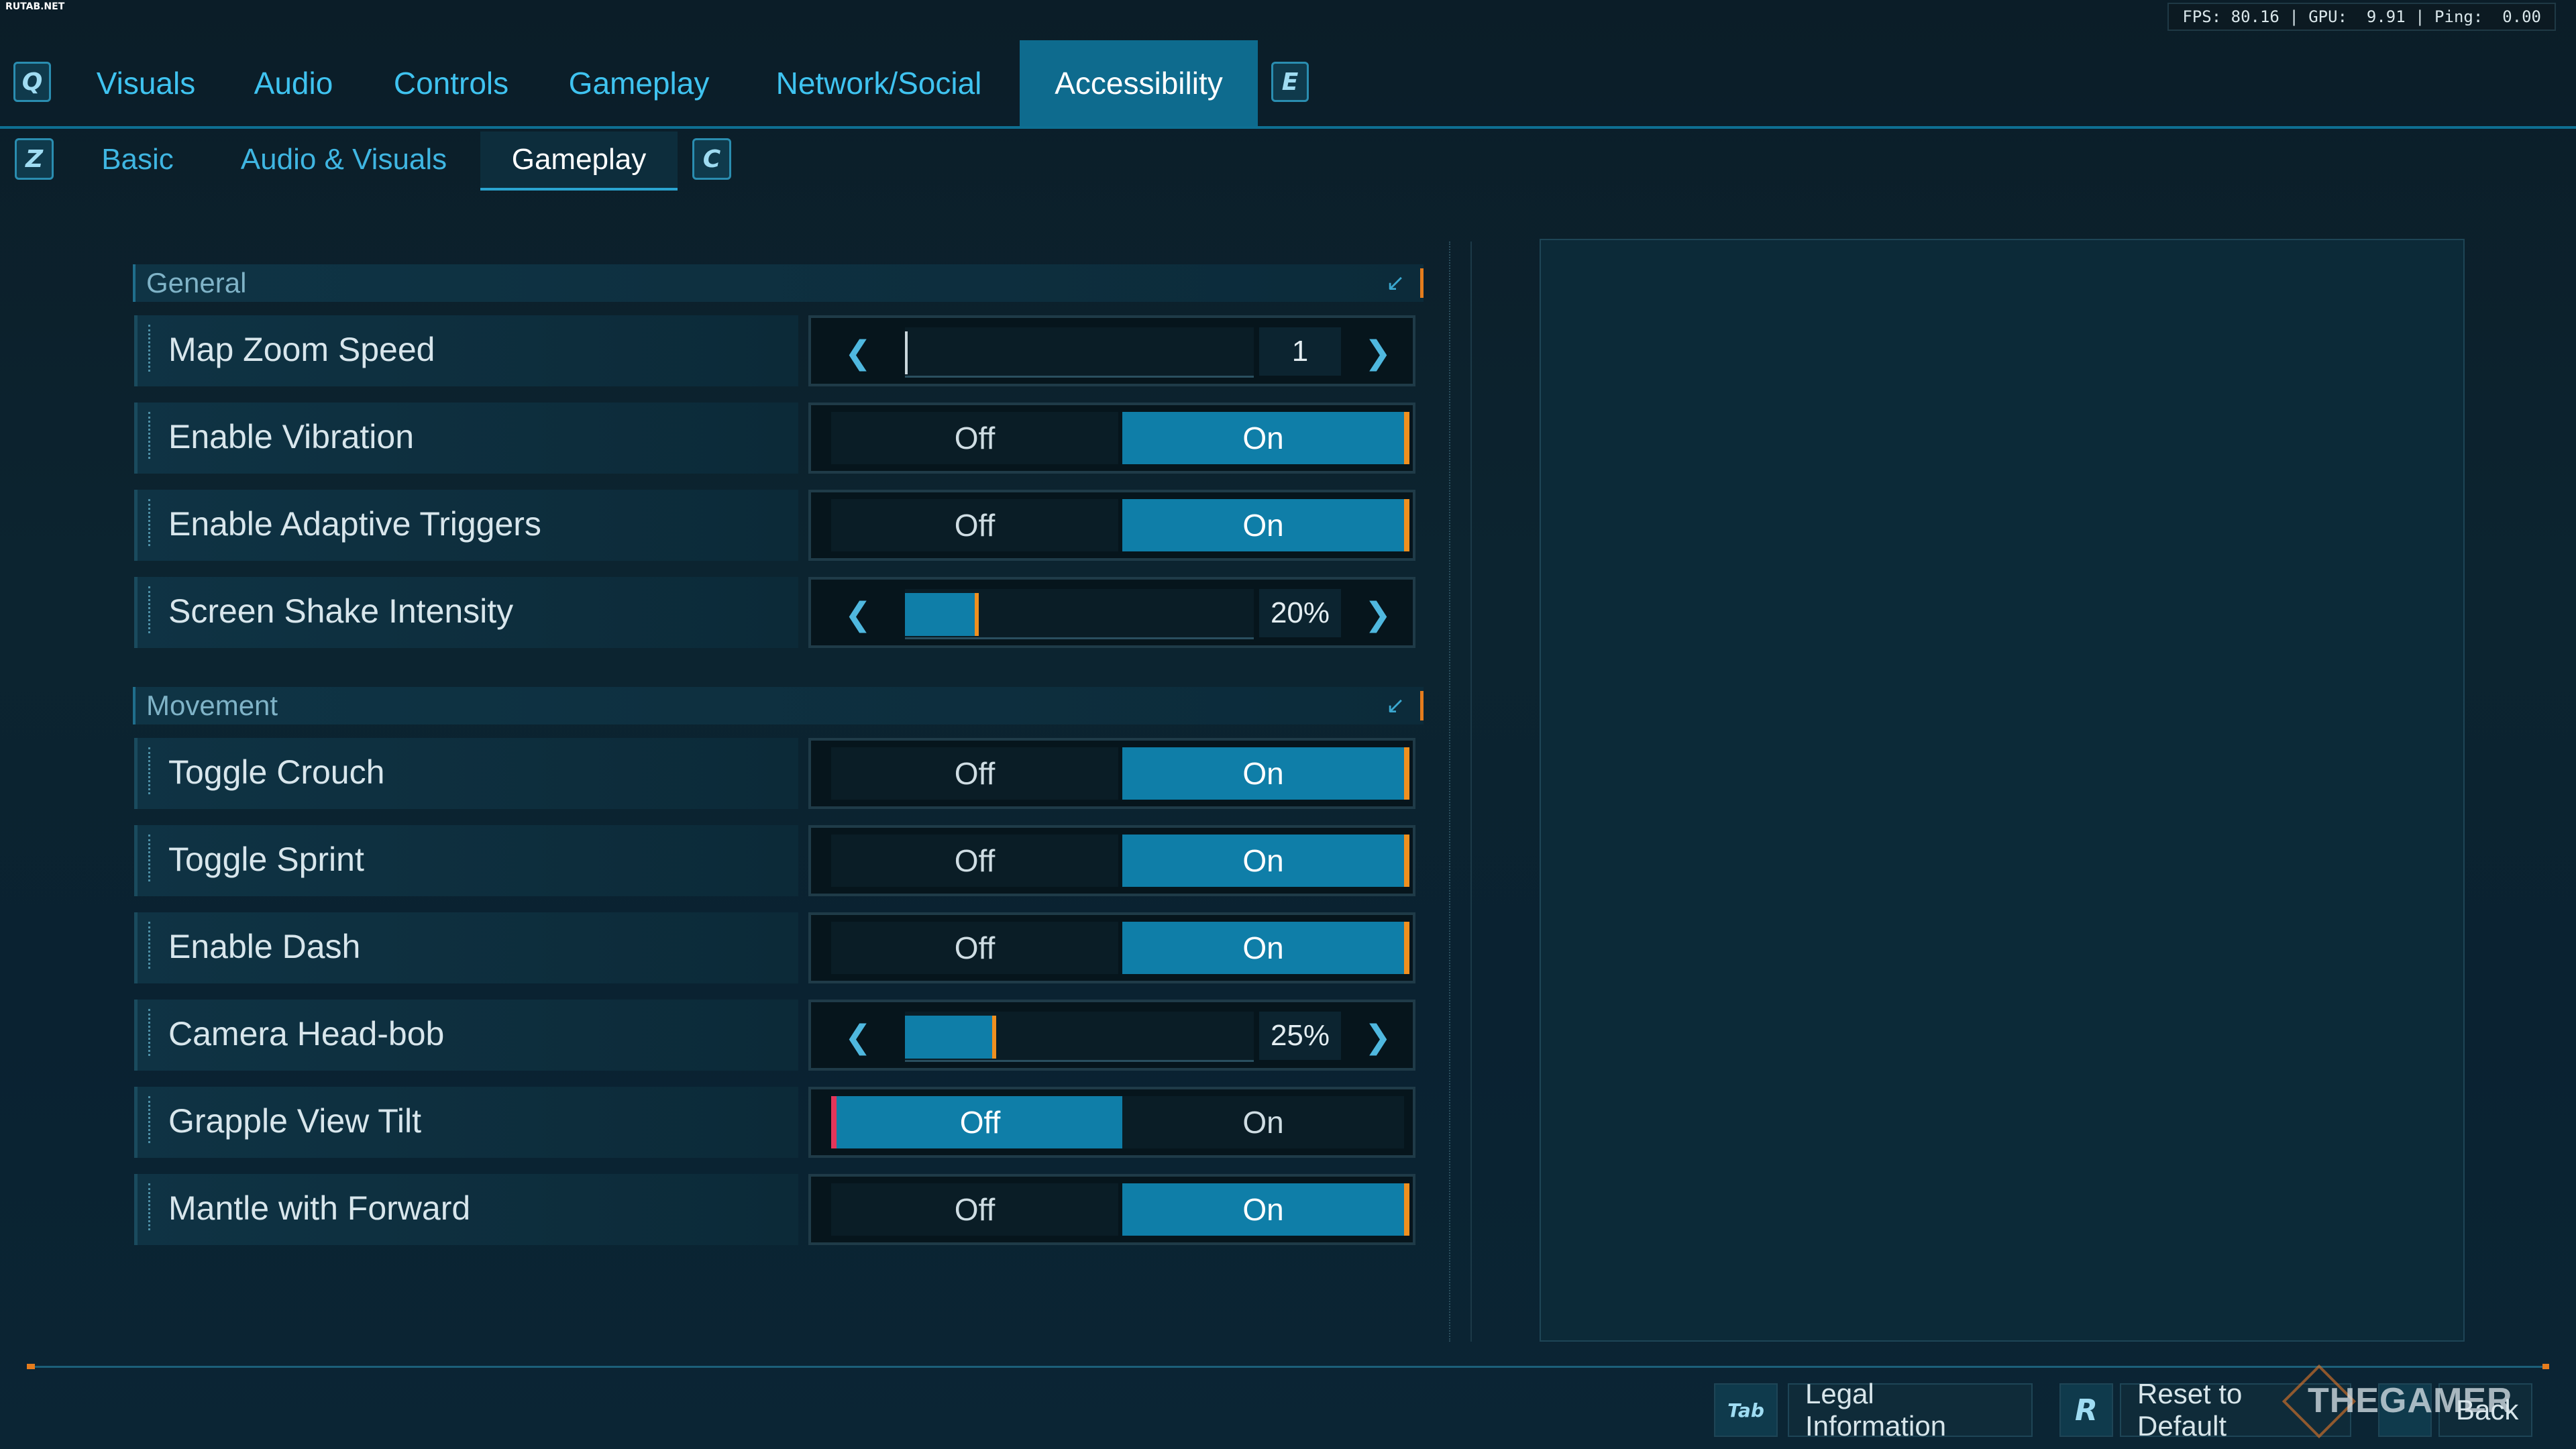 The width and height of the screenshot is (2576, 1449). Describe the element at coordinates (196, 283) in the screenshot. I see `section-title: General` at that location.